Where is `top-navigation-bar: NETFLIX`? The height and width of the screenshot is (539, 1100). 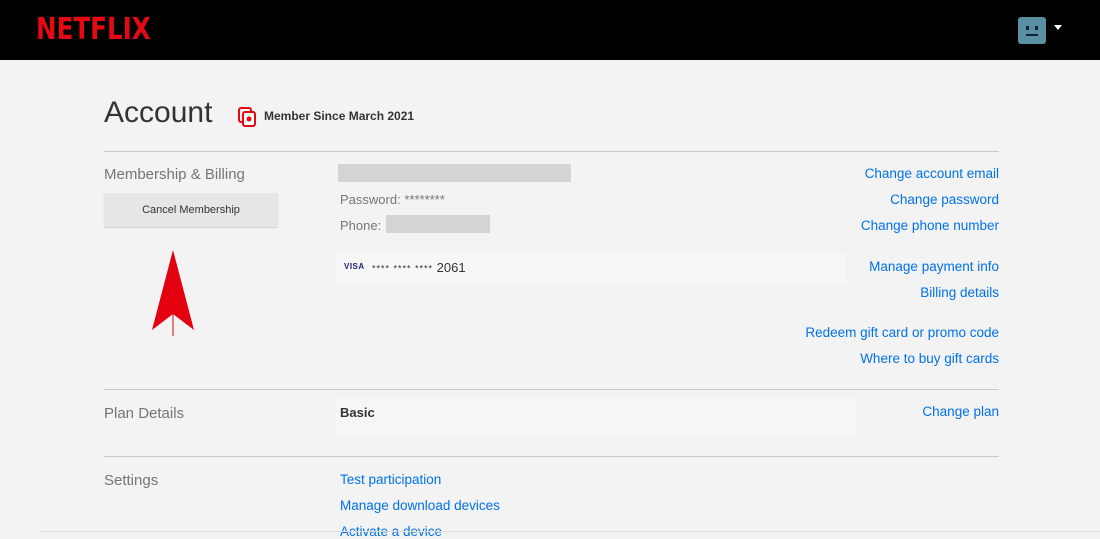 top-navigation-bar: NETFLIX is located at coordinates (550, 30).